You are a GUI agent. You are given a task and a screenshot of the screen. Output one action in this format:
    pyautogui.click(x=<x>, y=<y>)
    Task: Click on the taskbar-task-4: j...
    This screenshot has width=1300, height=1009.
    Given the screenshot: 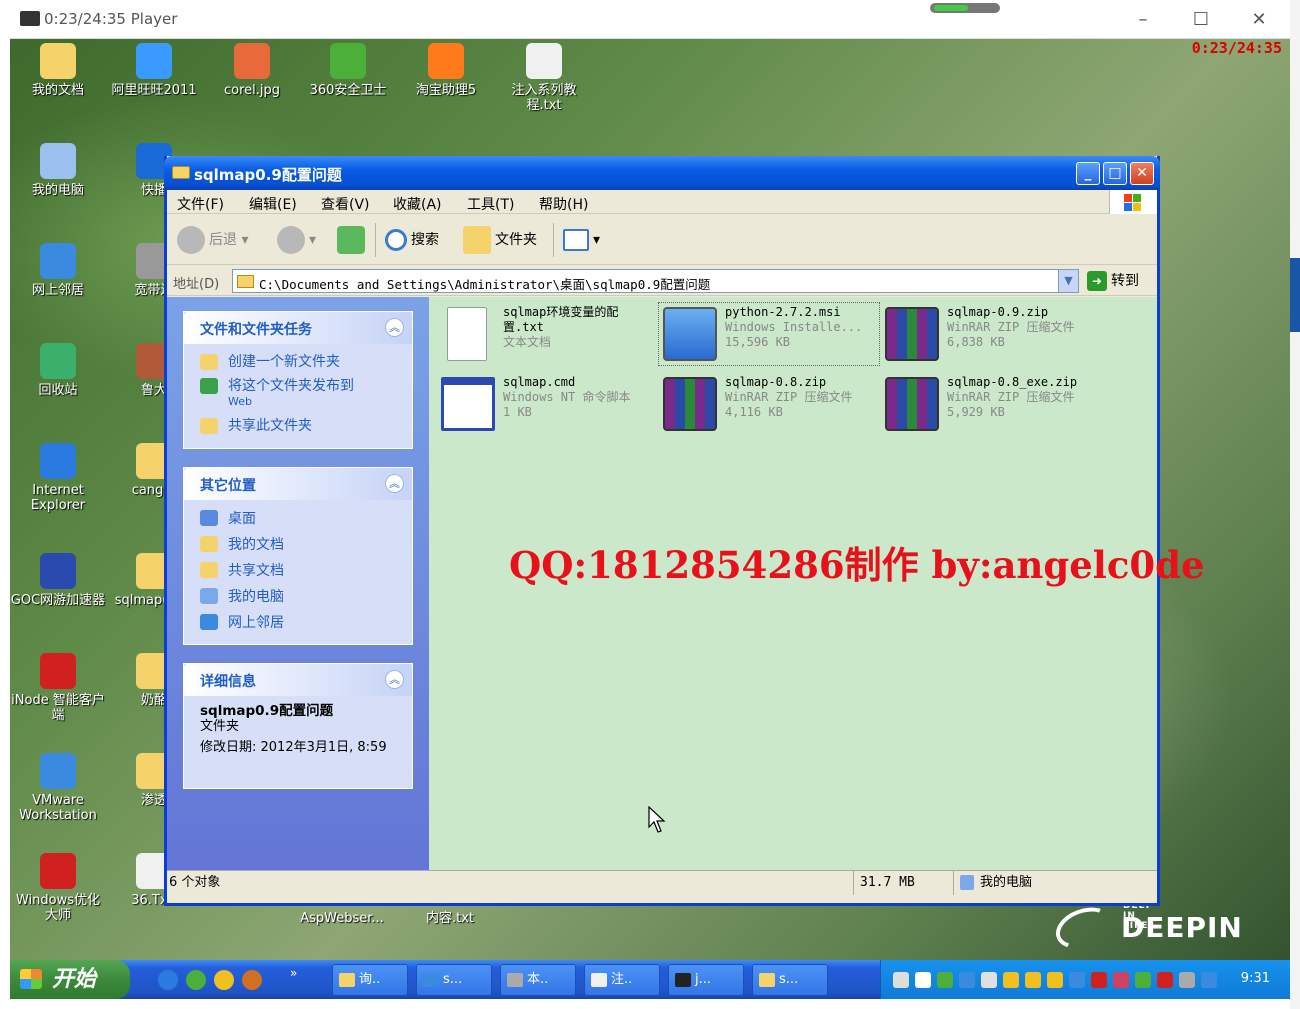 What is the action you would take?
    pyautogui.click(x=706, y=980)
    